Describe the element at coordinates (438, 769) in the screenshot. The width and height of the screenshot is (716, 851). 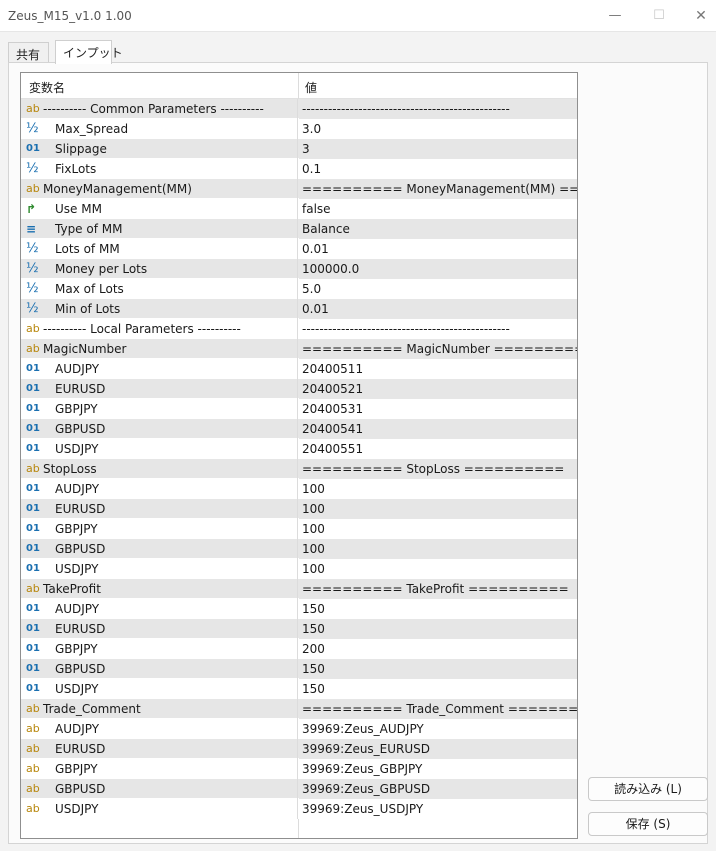
I see `row-value-cell: 39969:Zeus_GBPJPY` at that location.